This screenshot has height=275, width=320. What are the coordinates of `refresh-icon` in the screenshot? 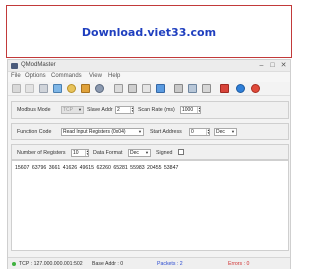 It's located at (99, 88).